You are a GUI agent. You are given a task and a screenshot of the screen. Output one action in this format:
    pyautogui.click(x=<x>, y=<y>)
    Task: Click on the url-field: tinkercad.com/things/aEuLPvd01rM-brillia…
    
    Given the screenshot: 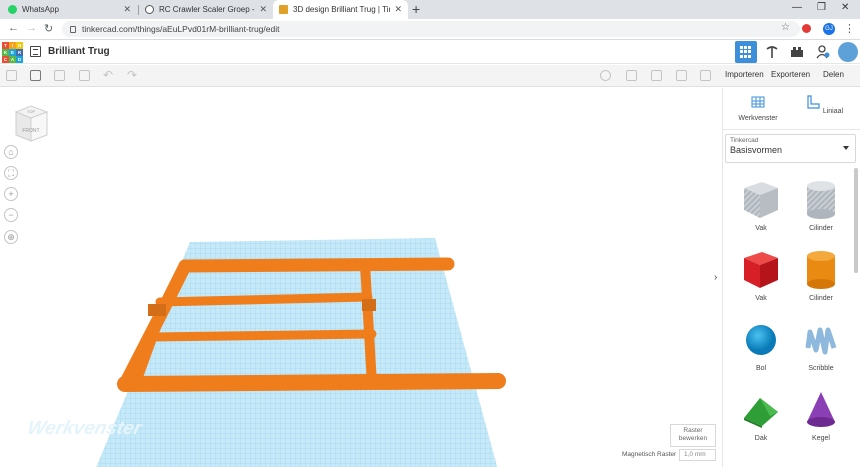 What is the action you would take?
    pyautogui.click(x=431, y=29)
    